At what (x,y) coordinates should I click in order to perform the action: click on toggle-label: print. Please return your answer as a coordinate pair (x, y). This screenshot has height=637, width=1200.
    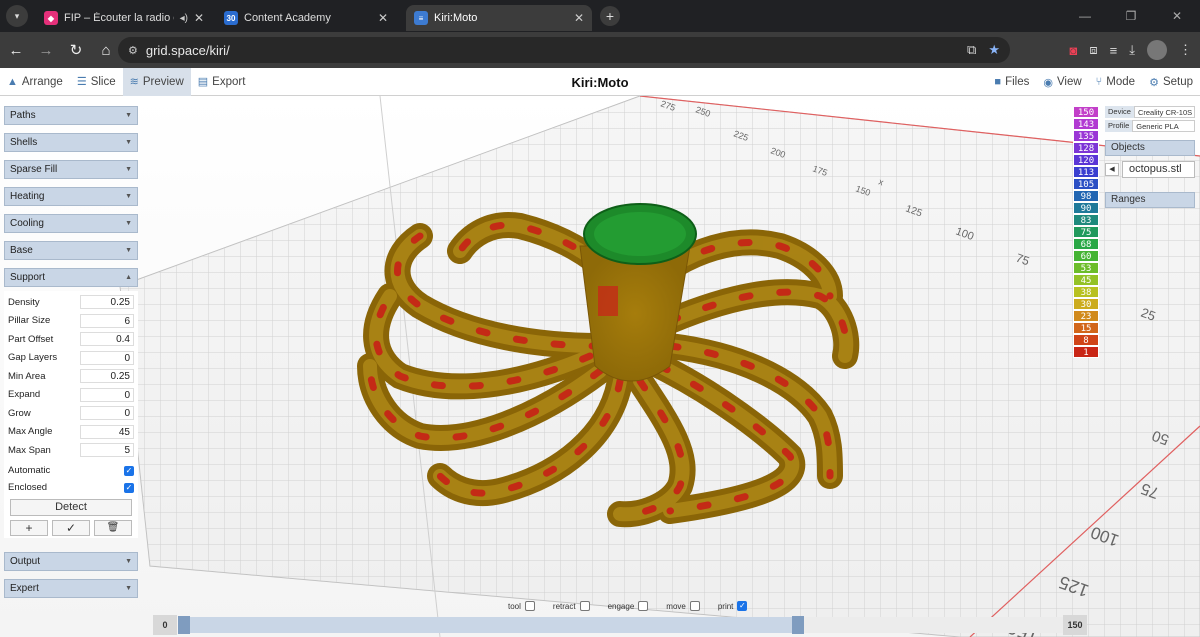
    Looking at the image, I should click on (725, 606).